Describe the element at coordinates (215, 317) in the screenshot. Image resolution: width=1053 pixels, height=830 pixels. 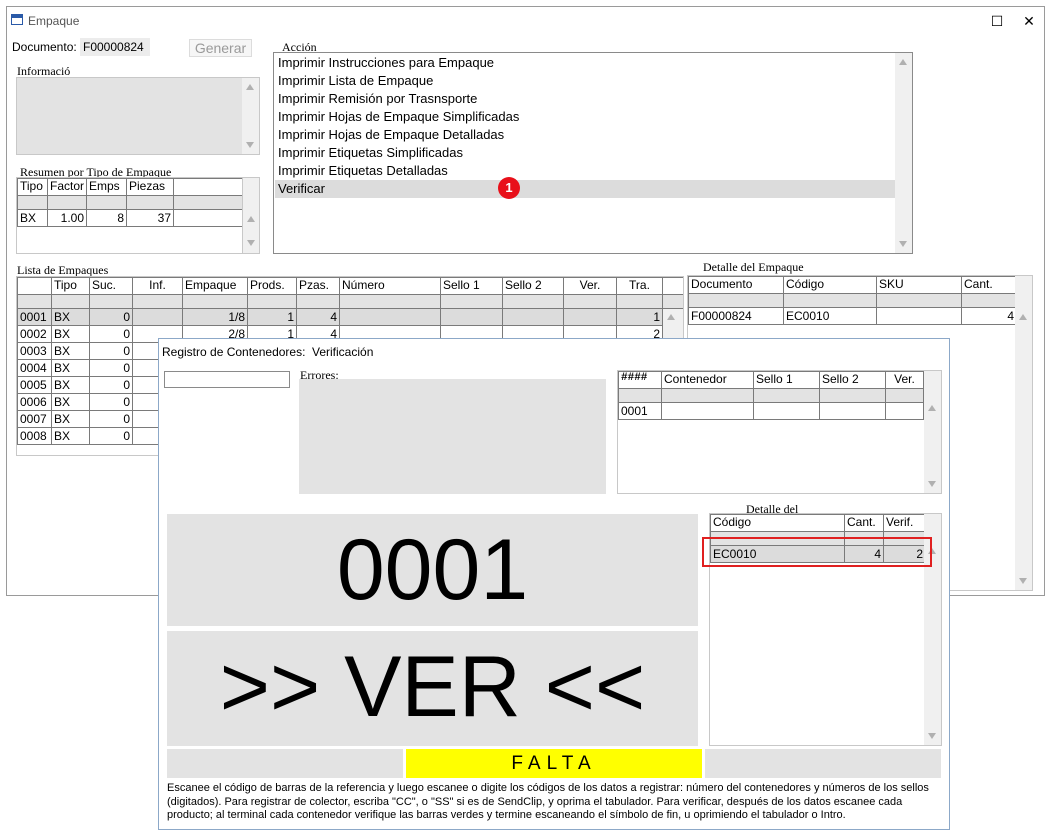
I see `cell: 1/8` at that location.